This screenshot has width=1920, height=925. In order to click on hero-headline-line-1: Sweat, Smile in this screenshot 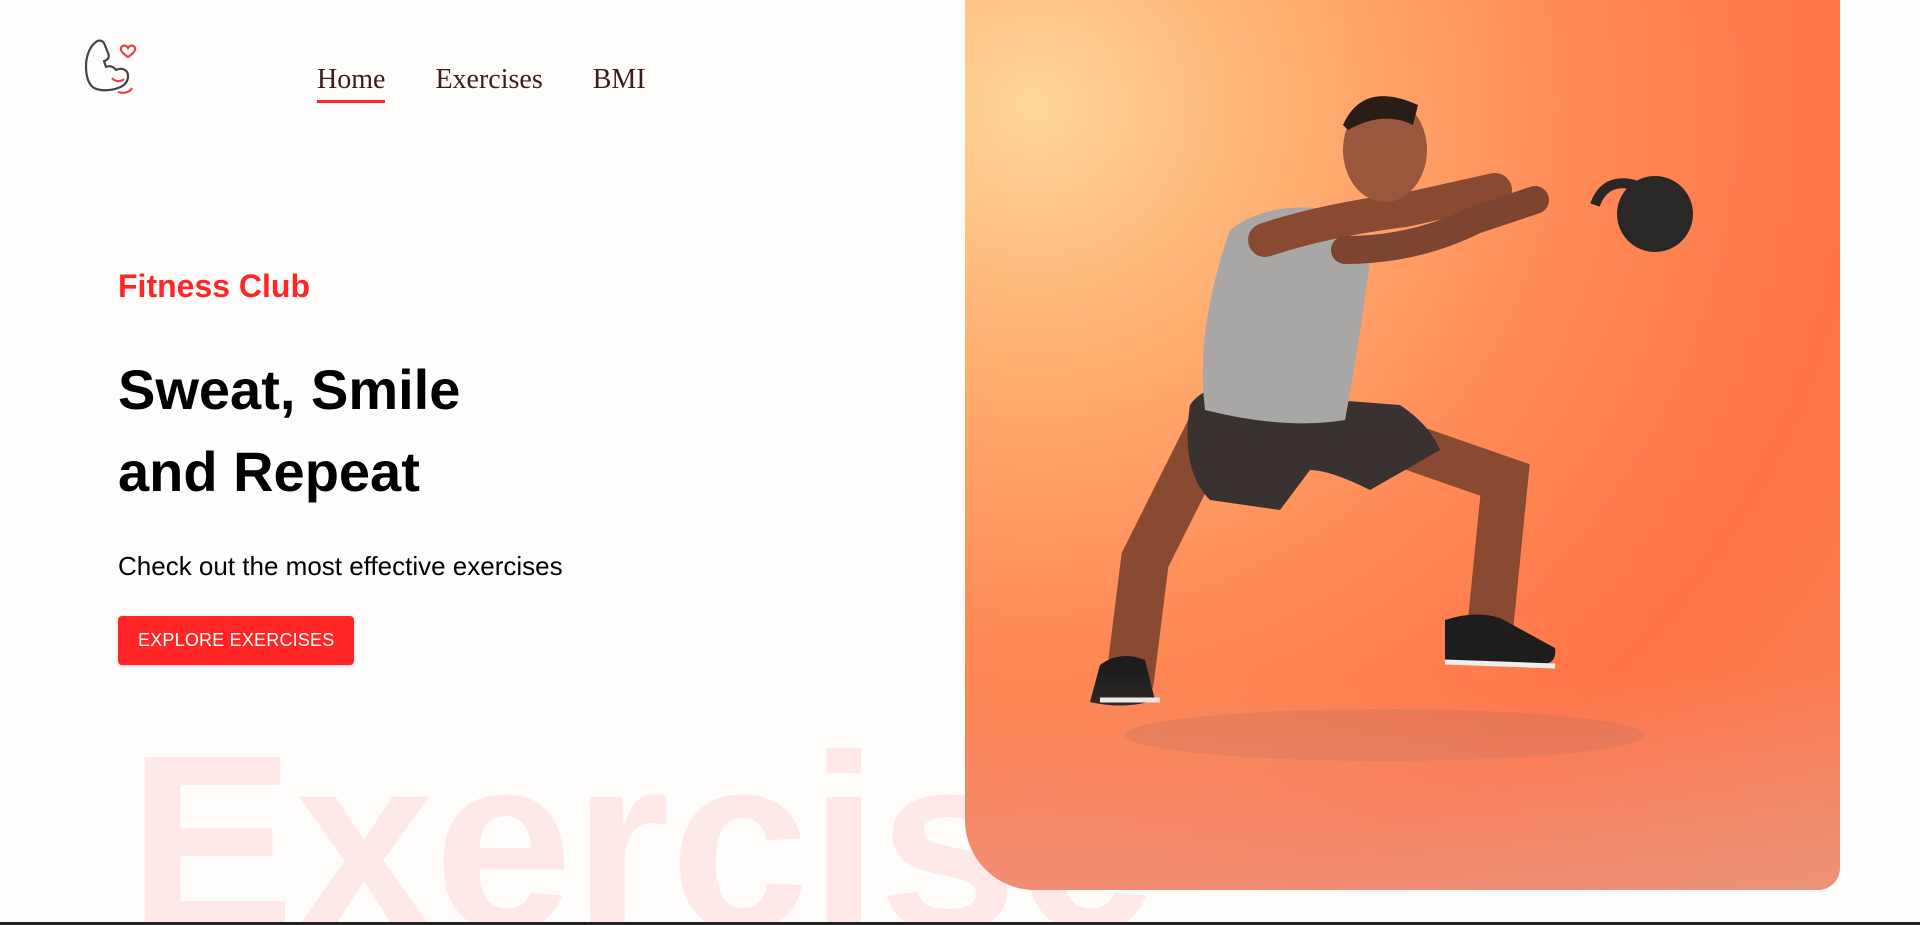, I will do `click(289, 389)`.